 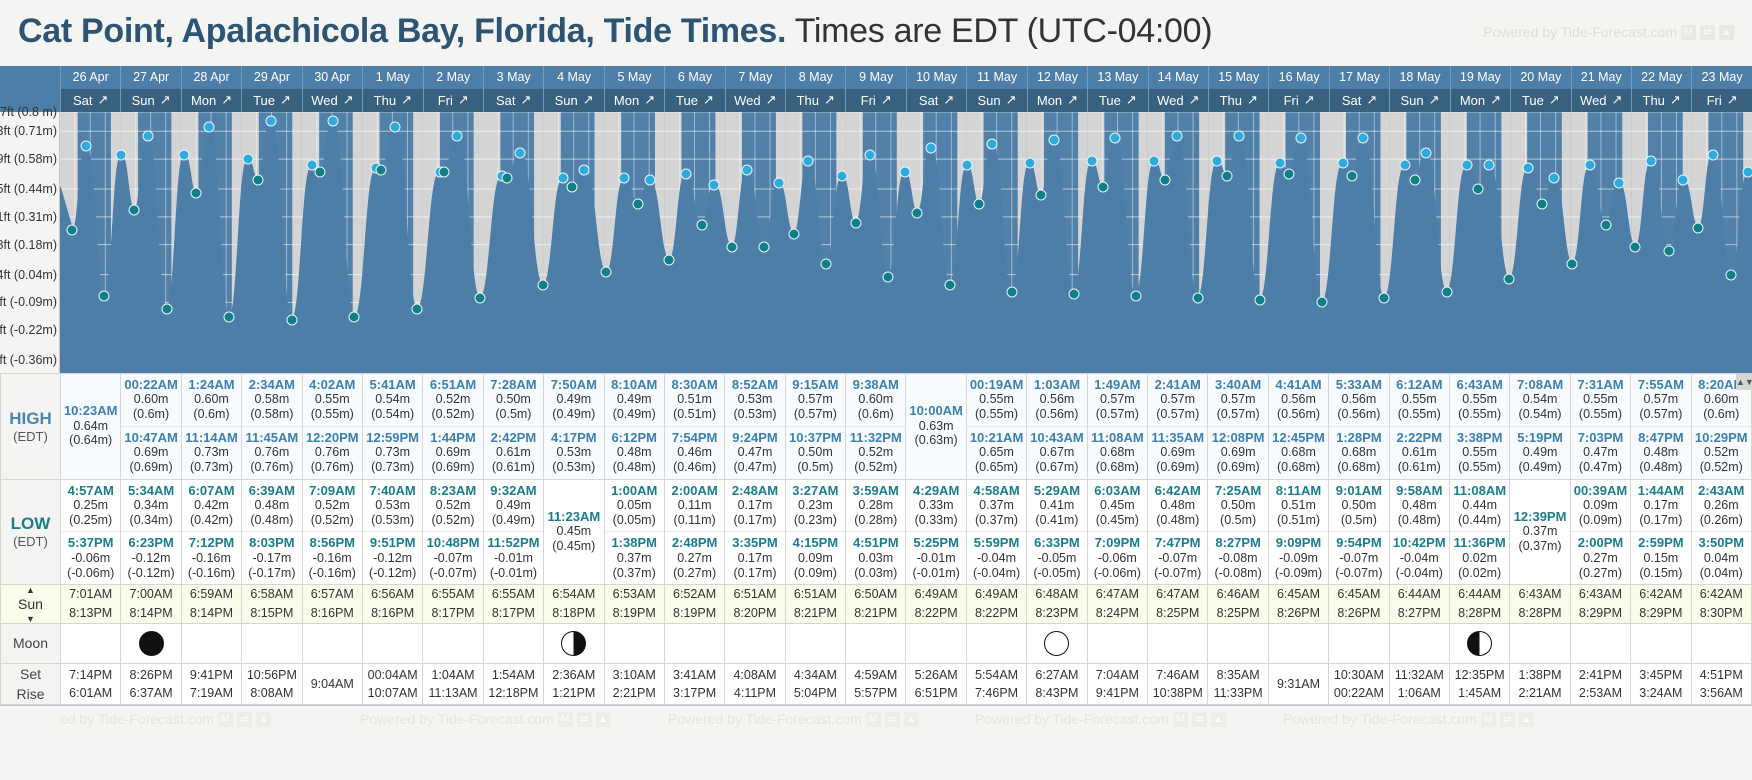 I want to click on day-header-23: 19 May Mon ↗, so click(x=1480, y=89).